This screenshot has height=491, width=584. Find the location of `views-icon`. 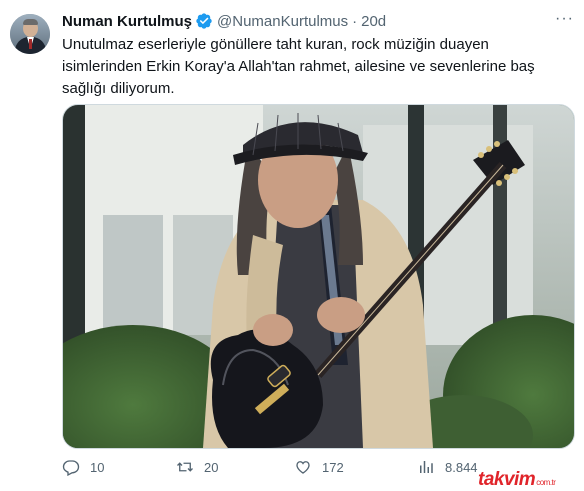

views-icon is located at coordinates (426, 467).